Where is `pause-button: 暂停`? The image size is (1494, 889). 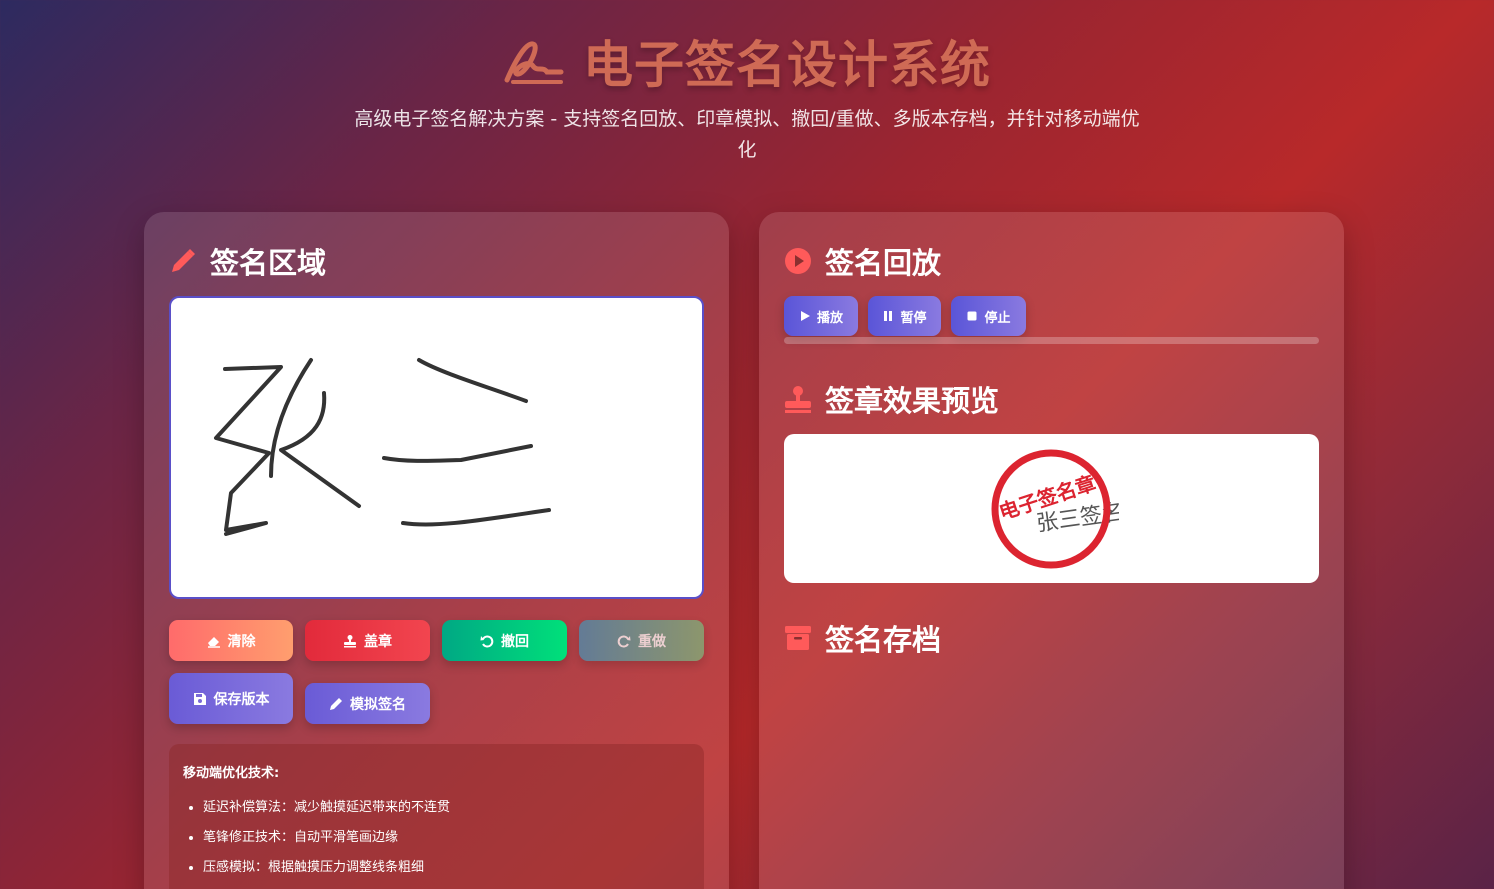
pause-button: 暂停 is located at coordinates (904, 316).